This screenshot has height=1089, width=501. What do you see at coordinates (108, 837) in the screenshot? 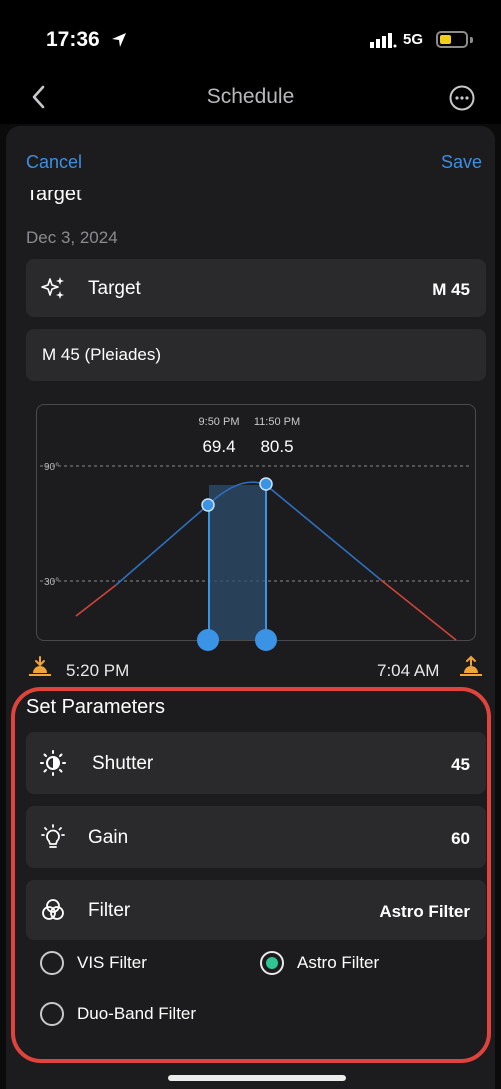
I see `gain-label: Gain` at bounding box center [108, 837].